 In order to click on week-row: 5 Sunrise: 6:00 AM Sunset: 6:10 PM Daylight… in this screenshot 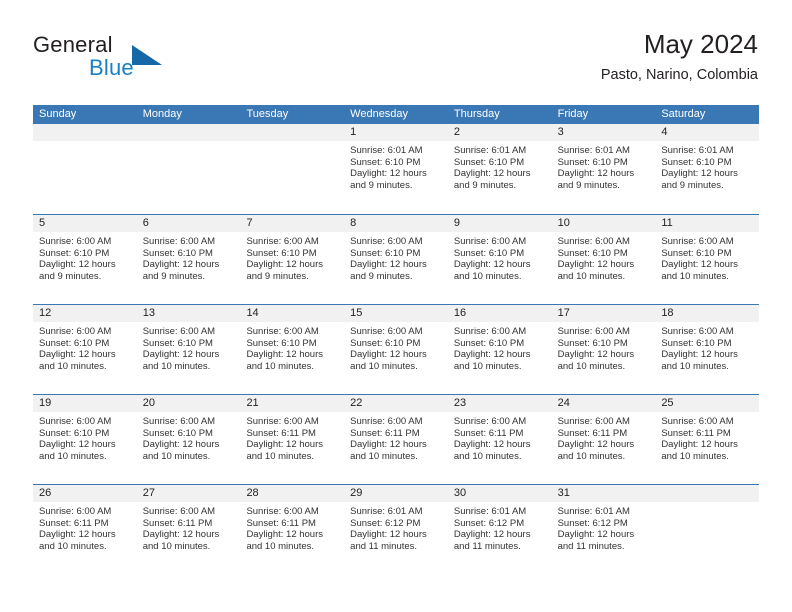, I will do `click(396, 259)`.